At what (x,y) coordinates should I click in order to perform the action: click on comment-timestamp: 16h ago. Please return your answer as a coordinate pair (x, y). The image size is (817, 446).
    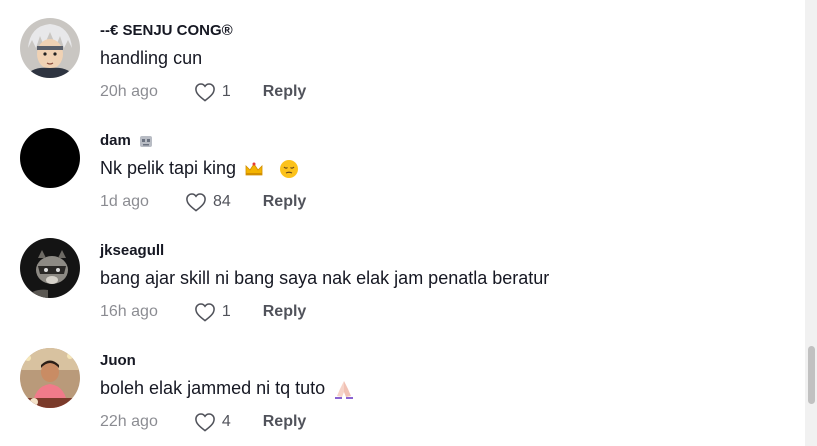
    Looking at the image, I should click on (129, 311).